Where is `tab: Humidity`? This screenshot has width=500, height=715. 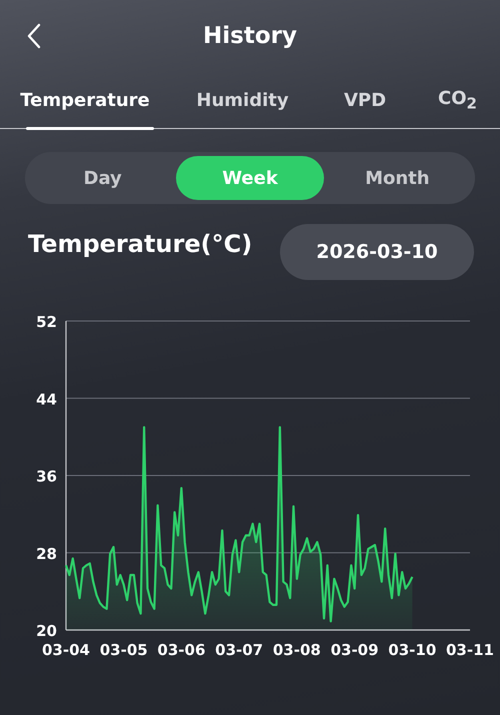 tab: Humidity is located at coordinates (242, 100).